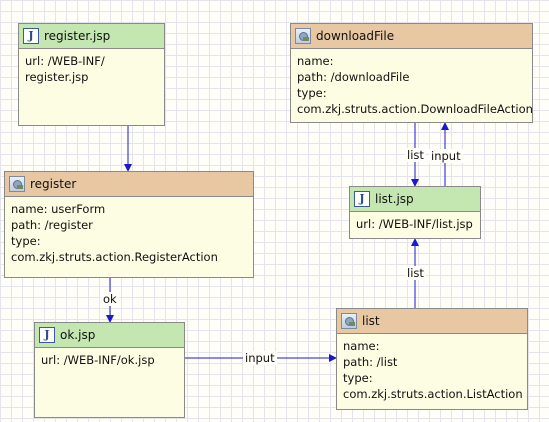 This screenshot has height=422, width=549. Describe the element at coordinates (411, 36) in the screenshot. I see `node-header: downloadFile` at that location.